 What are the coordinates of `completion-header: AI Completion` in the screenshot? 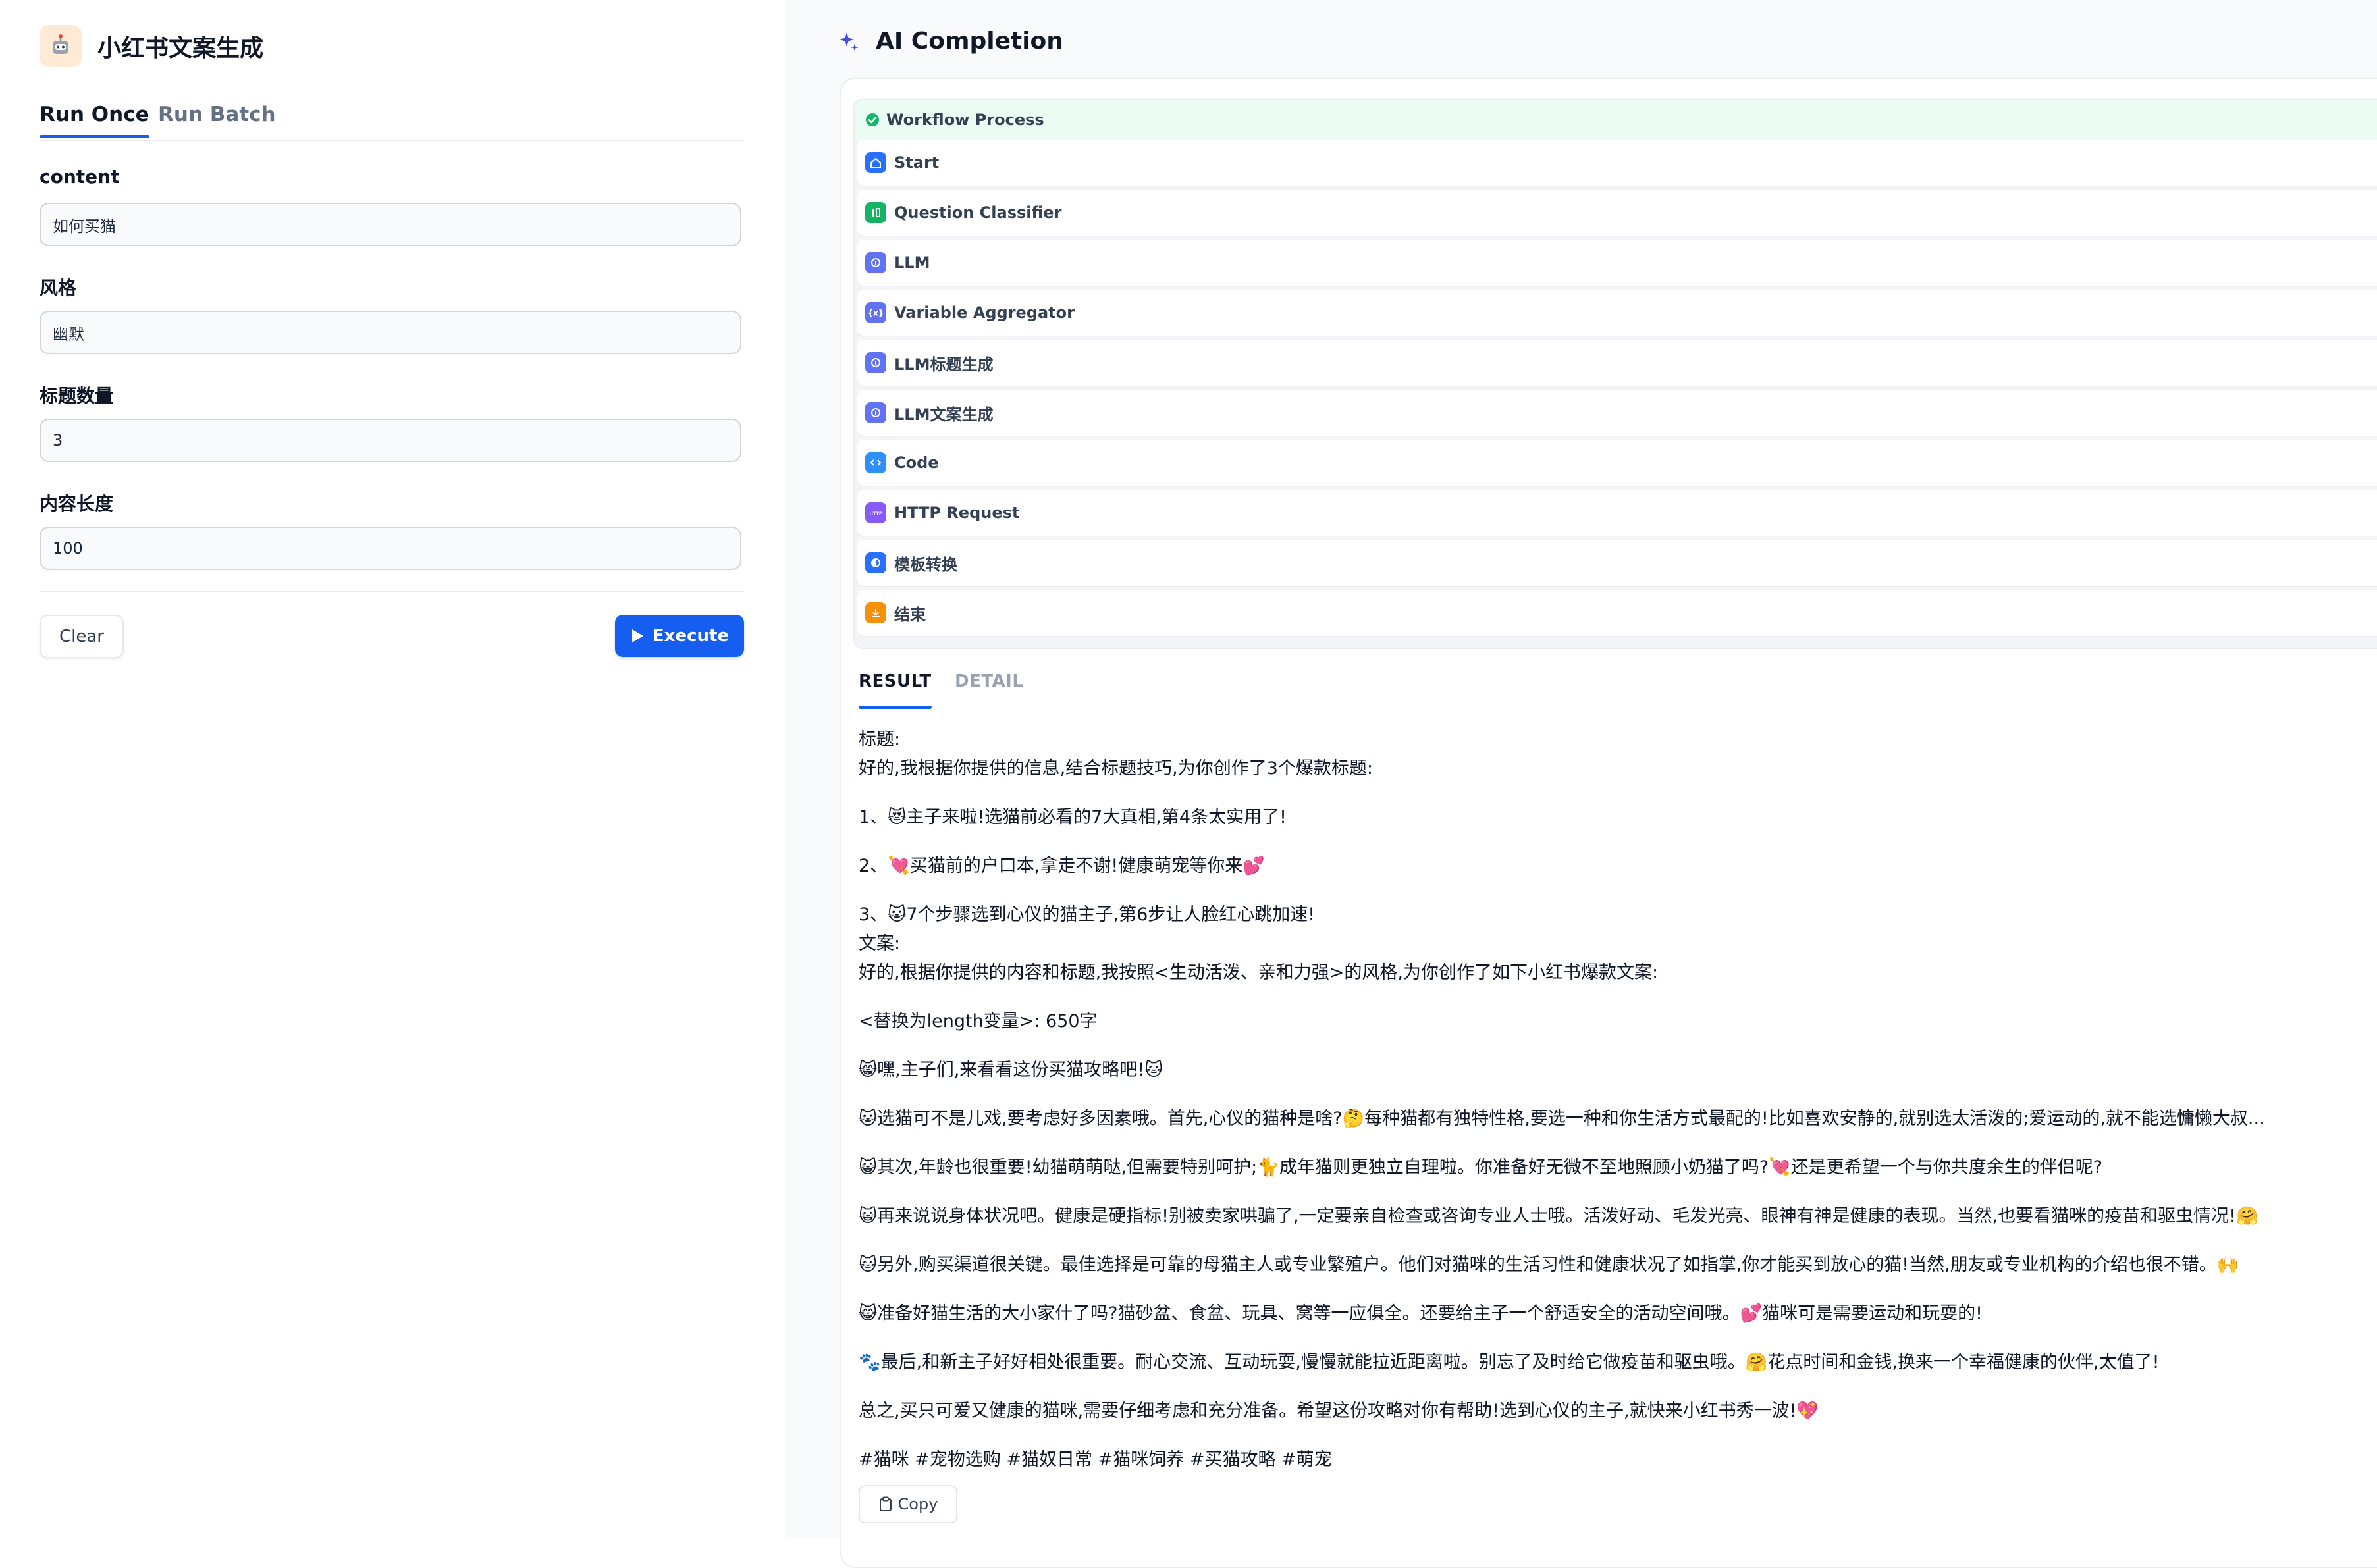 It's located at (950, 41).